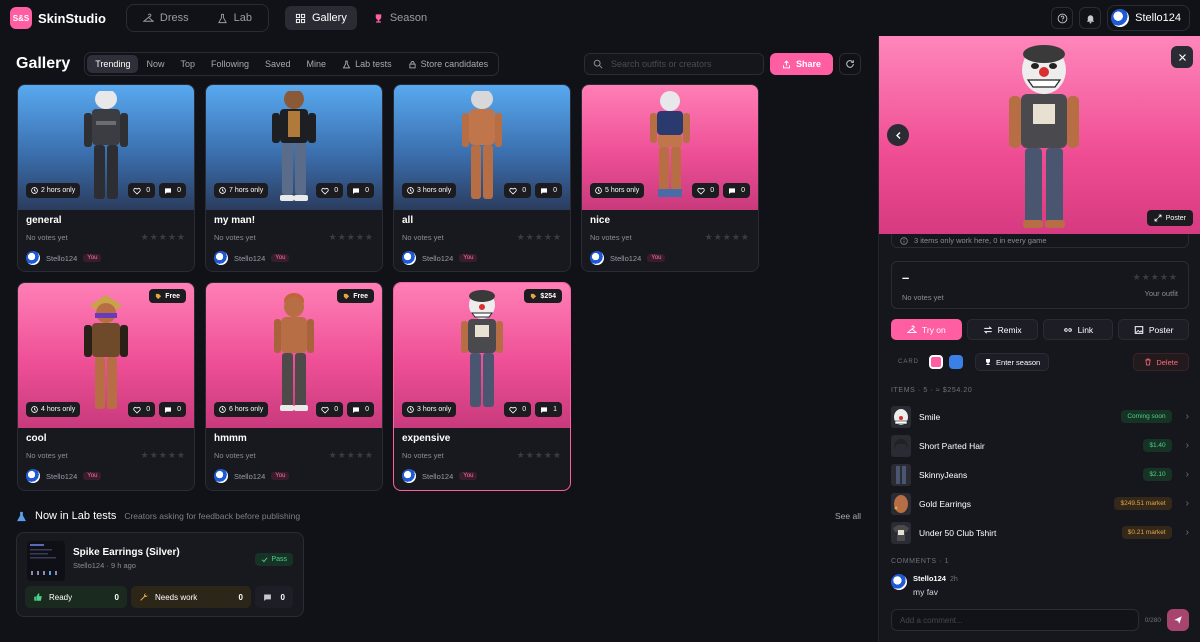  Describe the element at coordinates (1178, 620) in the screenshot. I see `send-comment-button` at that location.